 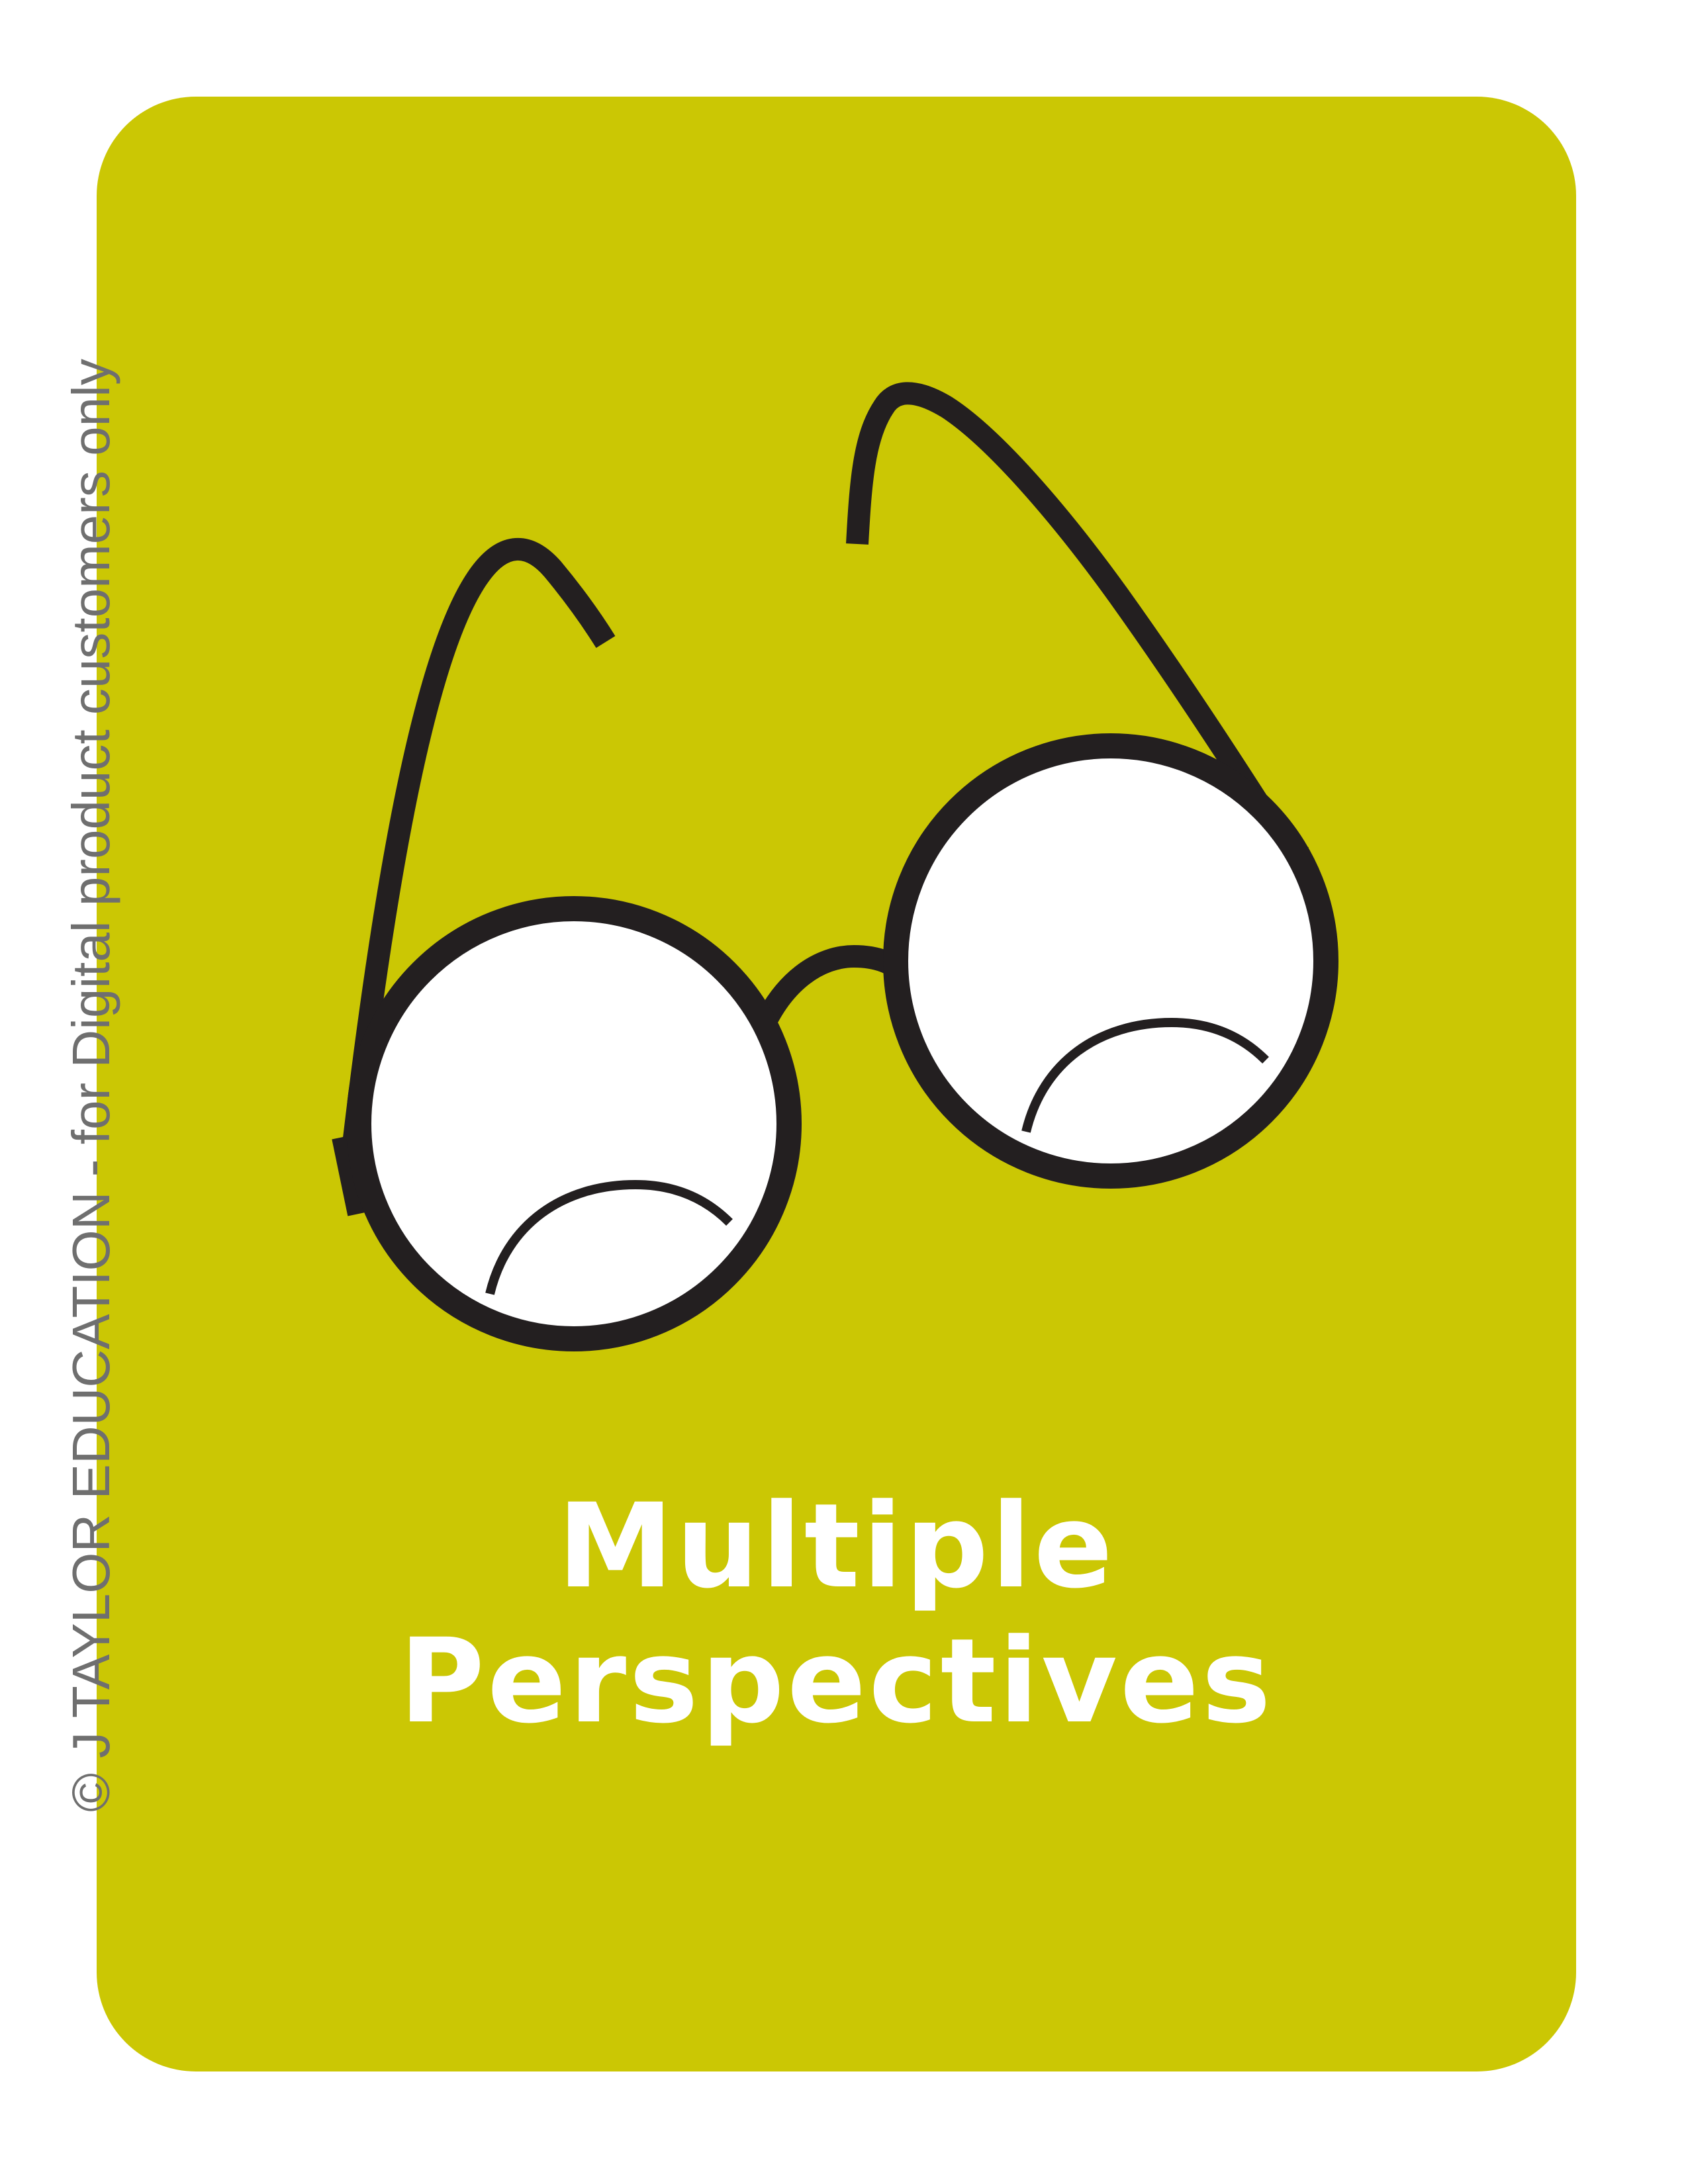 I want to click on right-lens-icon, so click(x=1110, y=961).